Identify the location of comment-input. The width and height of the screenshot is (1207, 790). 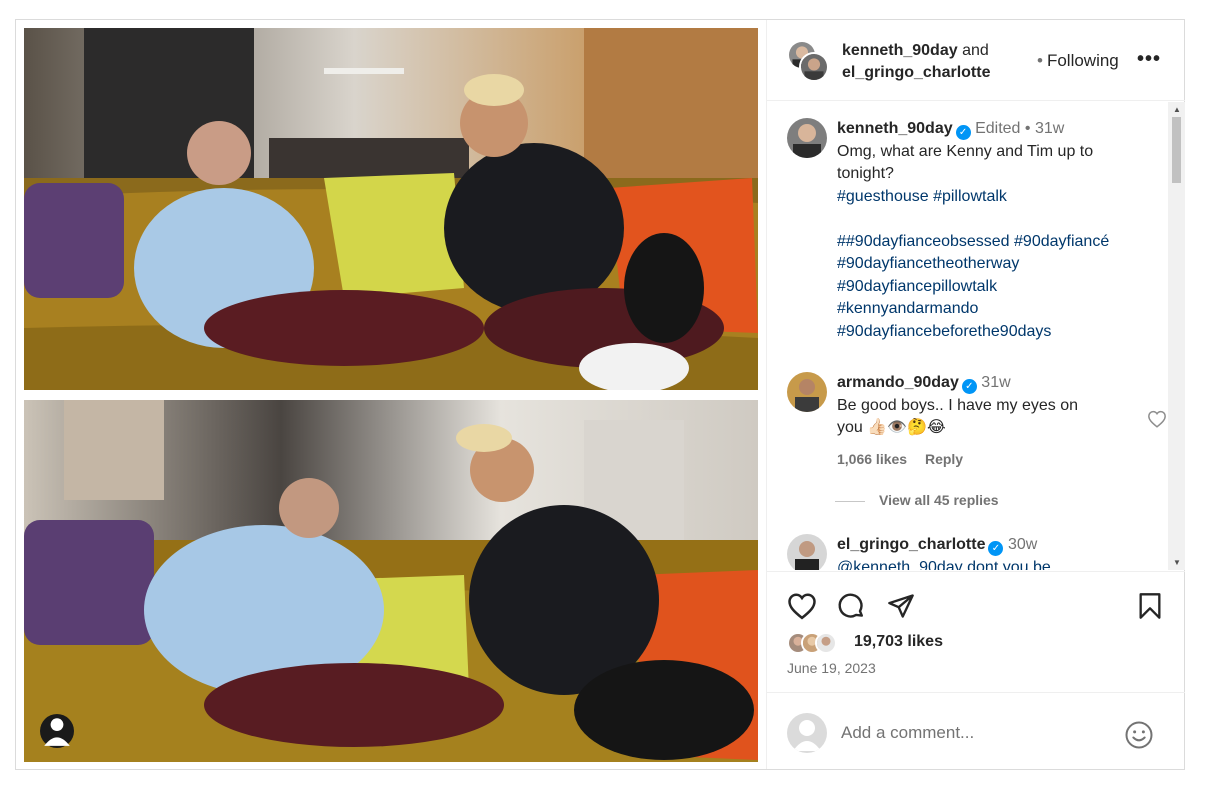
(976, 733).